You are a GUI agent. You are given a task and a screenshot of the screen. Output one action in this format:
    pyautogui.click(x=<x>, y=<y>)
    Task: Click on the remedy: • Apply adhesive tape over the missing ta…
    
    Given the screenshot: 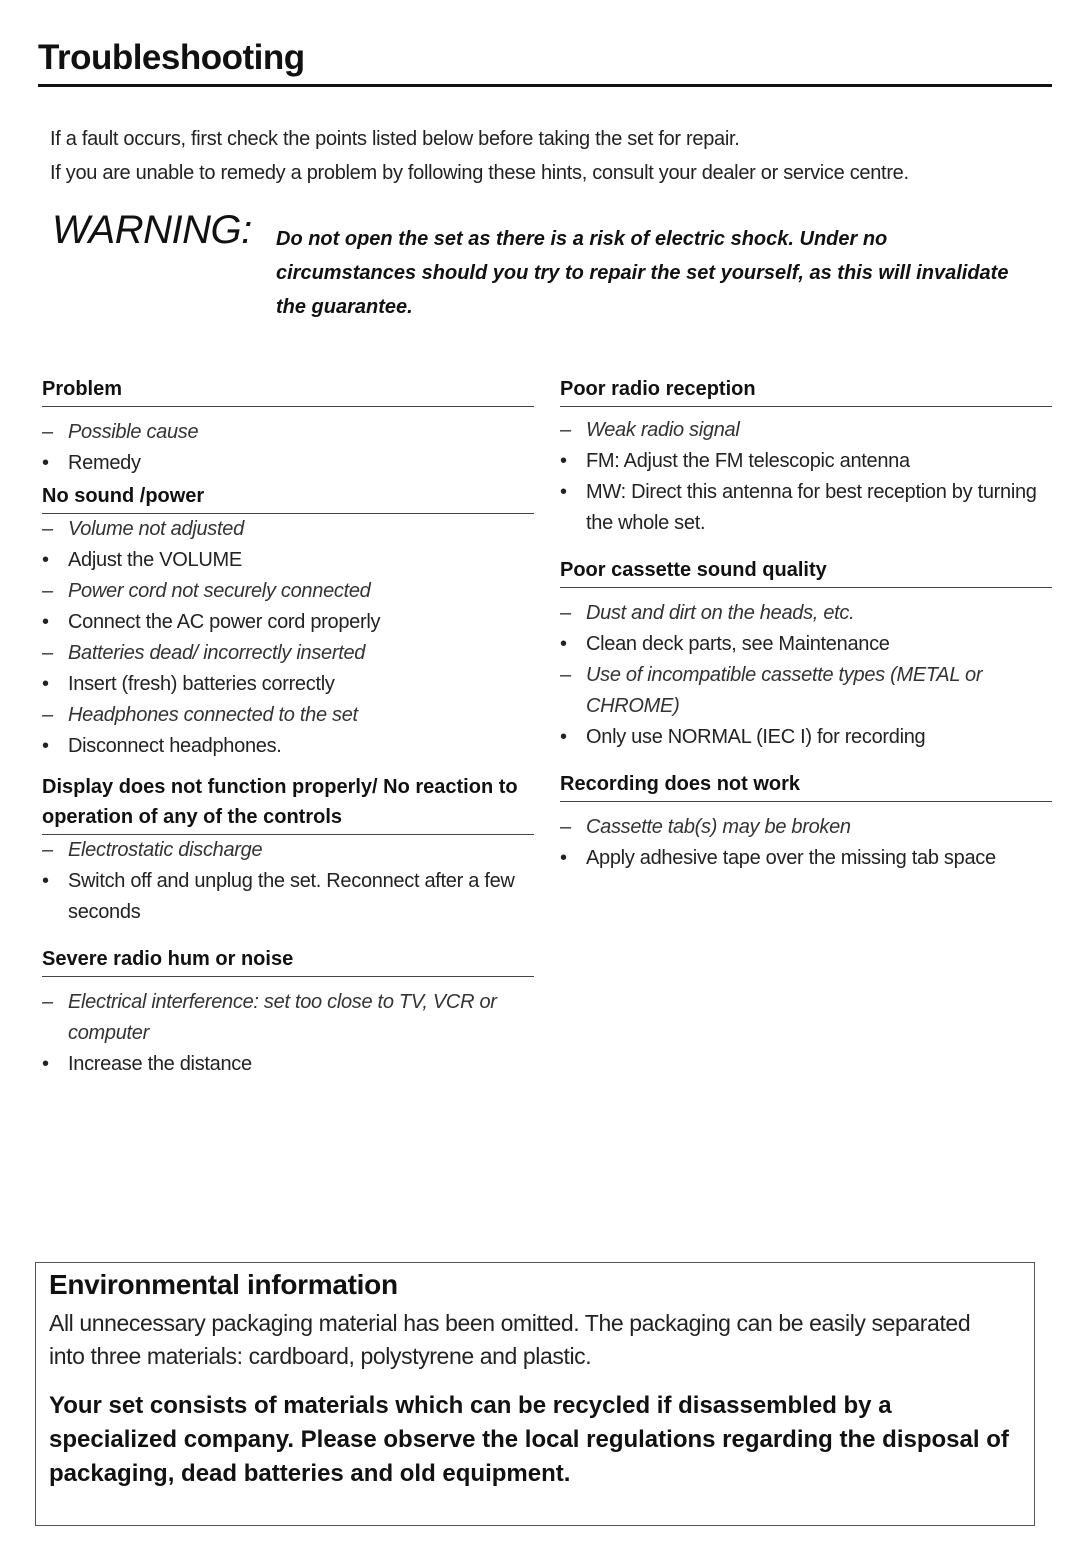 What is the action you would take?
    pyautogui.click(x=806, y=858)
    